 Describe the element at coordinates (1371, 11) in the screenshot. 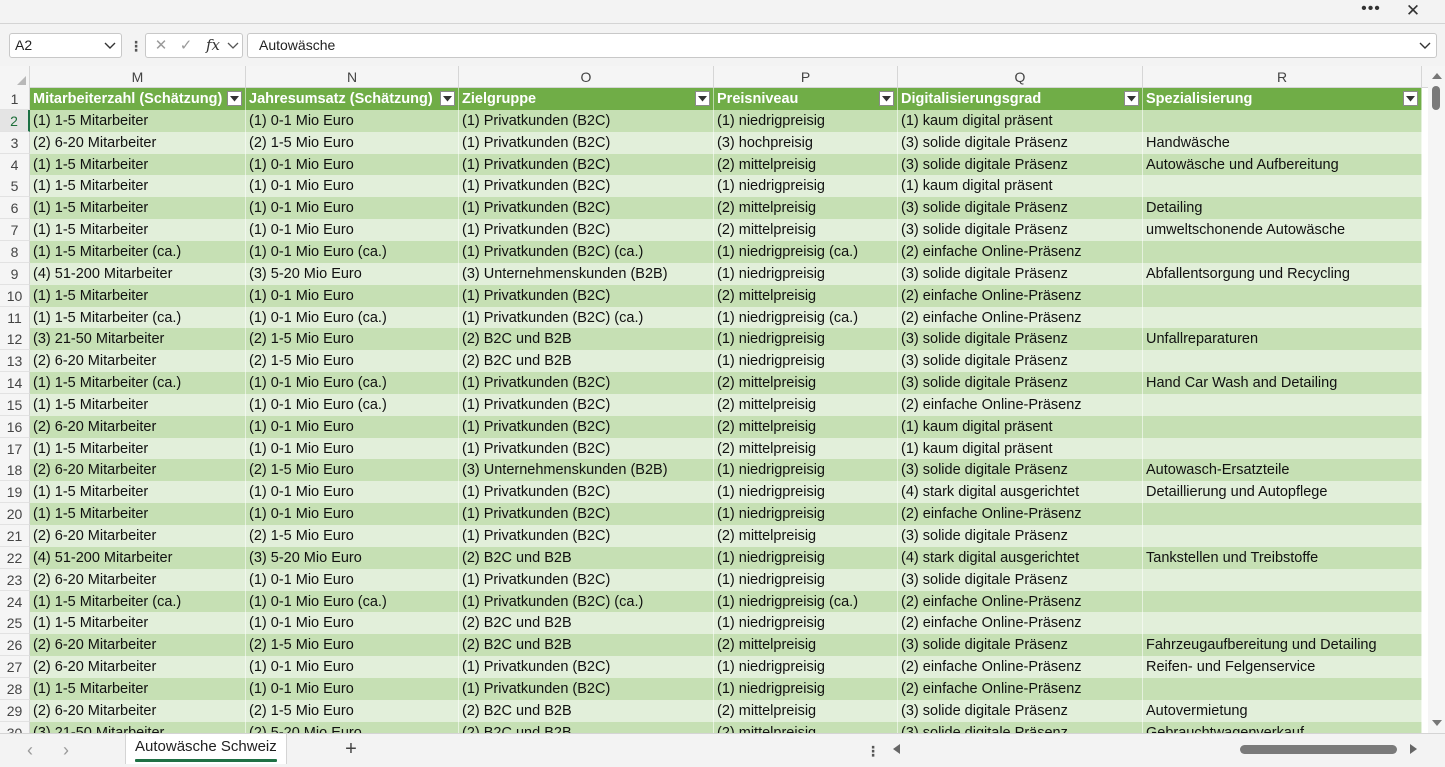

I see `more-options-icon: •••` at that location.